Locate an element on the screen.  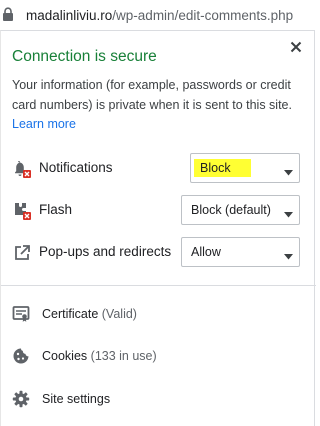
close-icon is located at coordinates (296, 47).